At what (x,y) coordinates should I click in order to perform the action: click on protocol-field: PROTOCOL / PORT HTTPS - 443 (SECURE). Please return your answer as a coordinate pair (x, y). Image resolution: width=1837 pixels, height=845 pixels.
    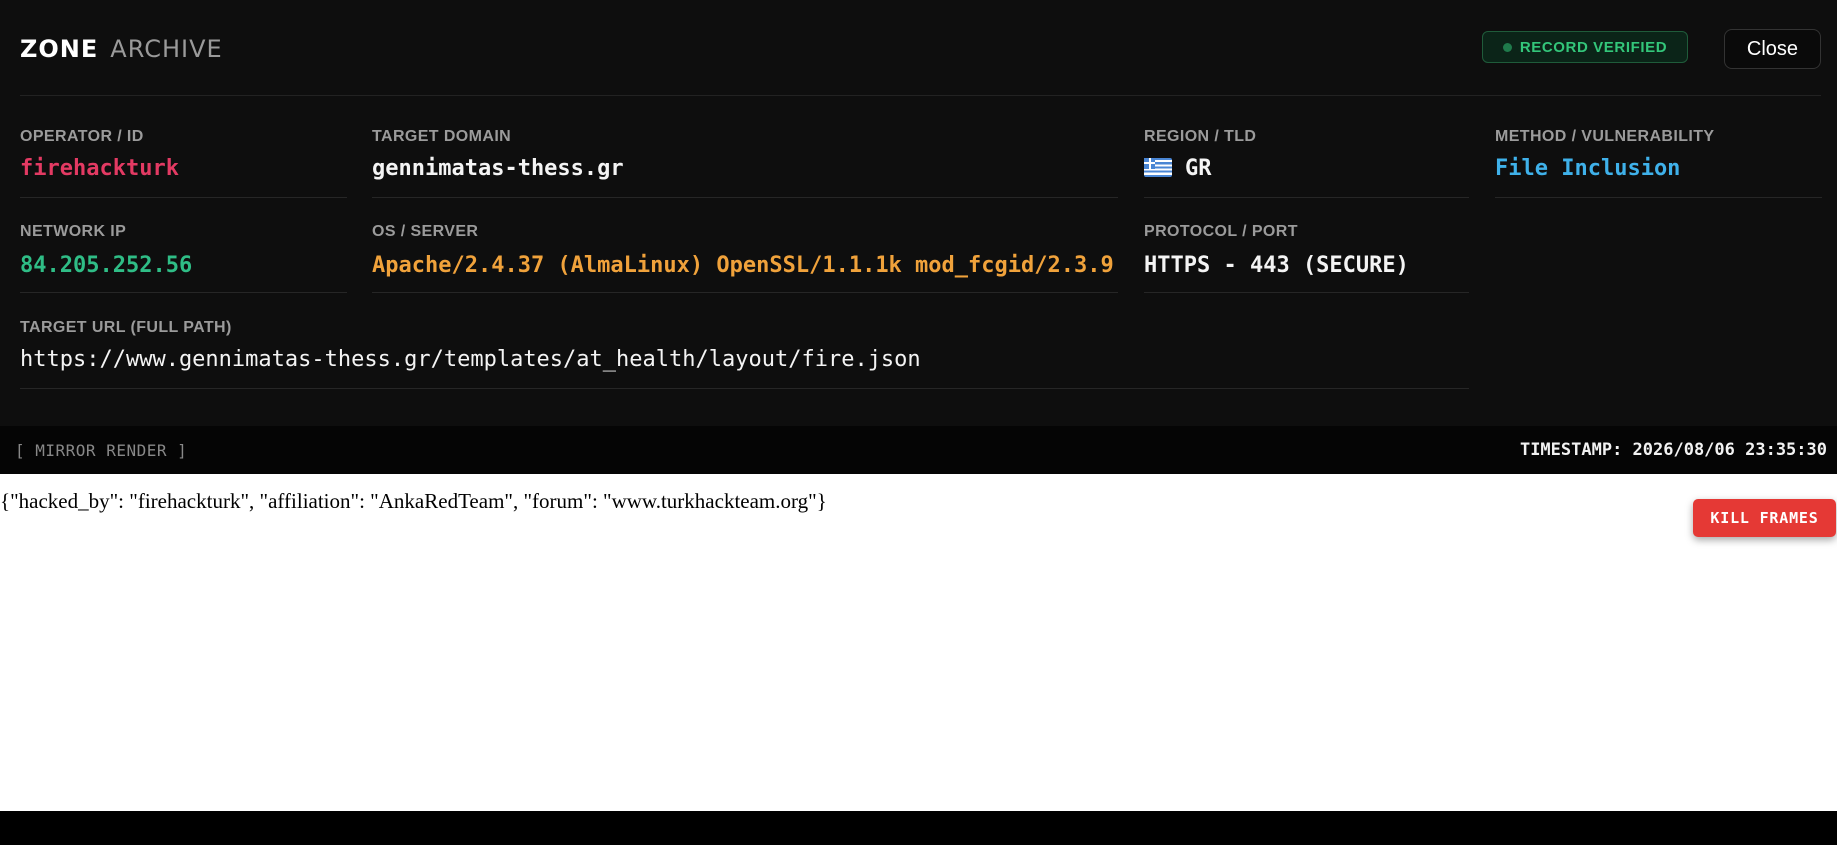
    Looking at the image, I should click on (1306, 253).